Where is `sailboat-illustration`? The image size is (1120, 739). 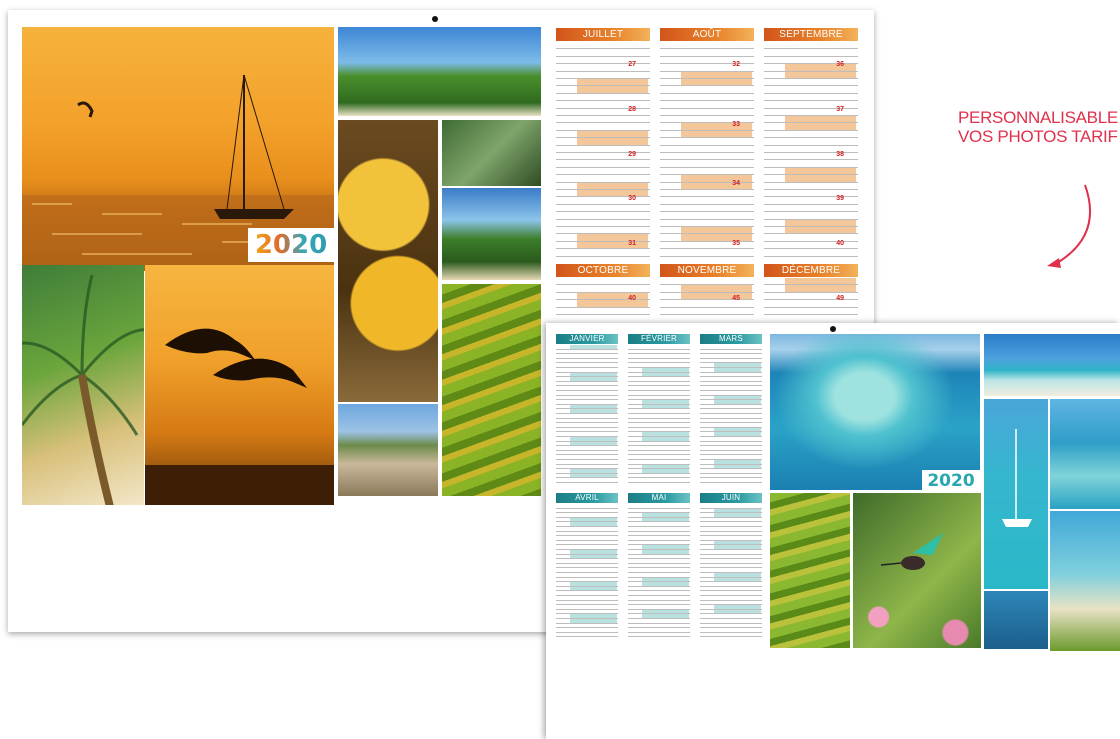 sailboat-illustration is located at coordinates (1017, 478).